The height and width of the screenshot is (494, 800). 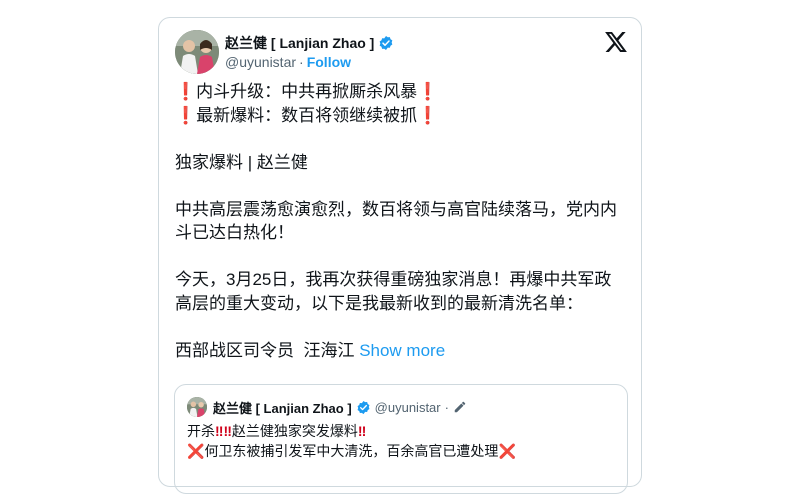 I want to click on double-exclamation-icon: ‼‼, so click(x=223, y=431).